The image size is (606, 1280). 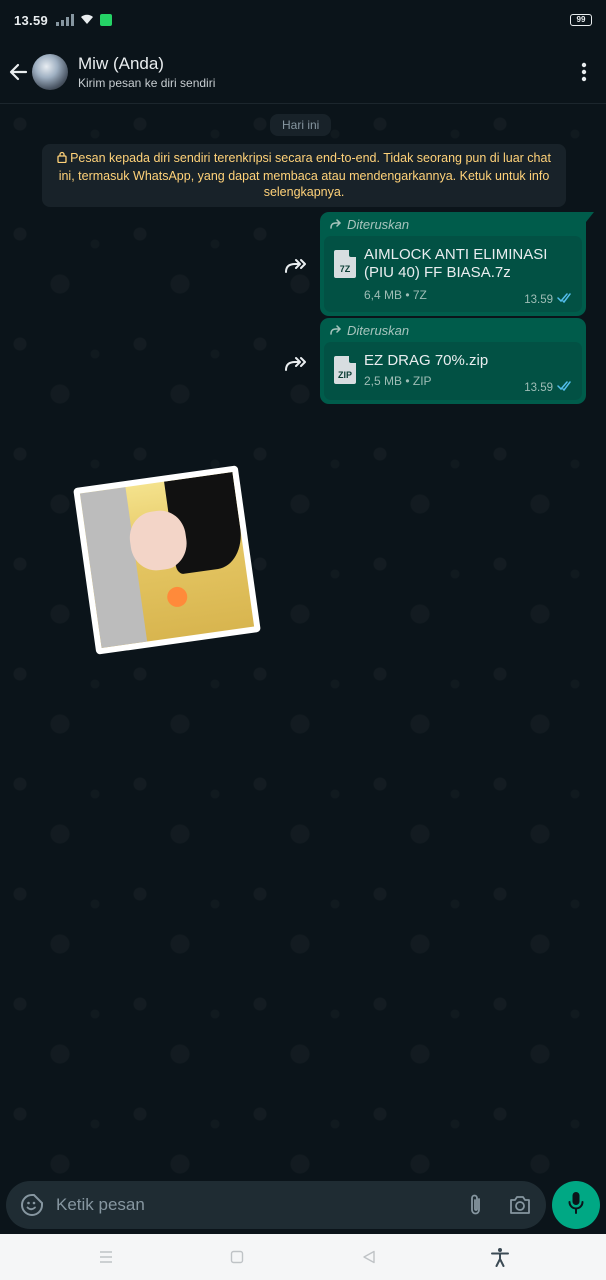 What do you see at coordinates (344, 375) in the screenshot?
I see `file-type-badge: ZIP` at bounding box center [344, 375].